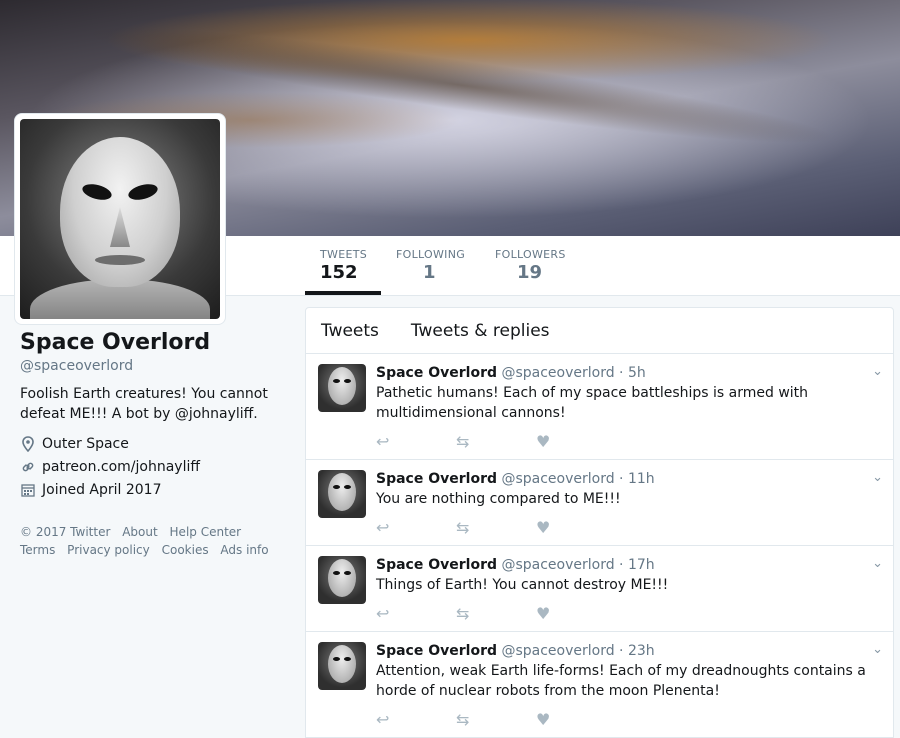 The width and height of the screenshot is (900, 738). I want to click on stat-following: FOLLOWING 1, so click(430, 265).